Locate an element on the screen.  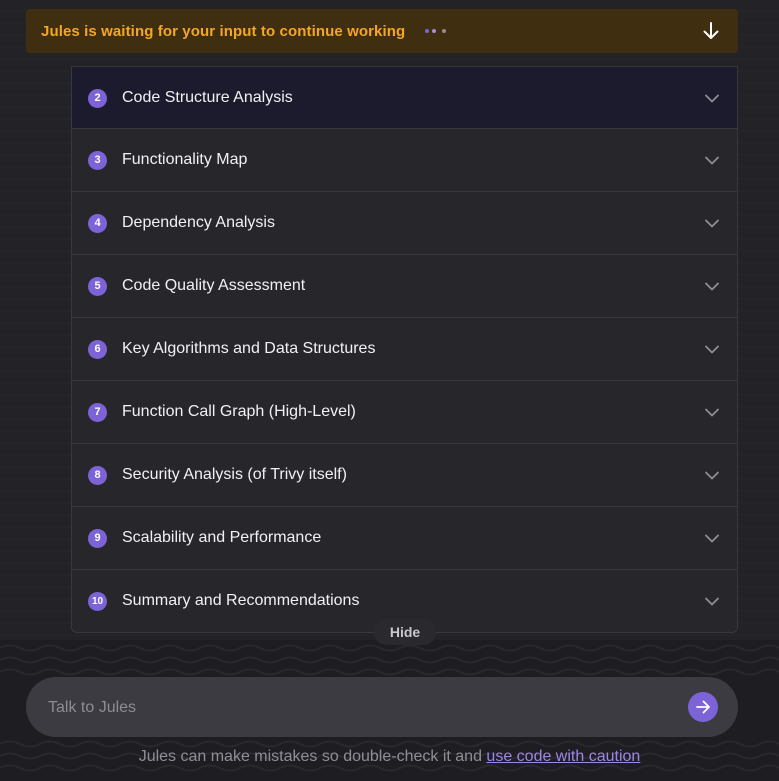
hide-button: Hide is located at coordinates (405, 632).